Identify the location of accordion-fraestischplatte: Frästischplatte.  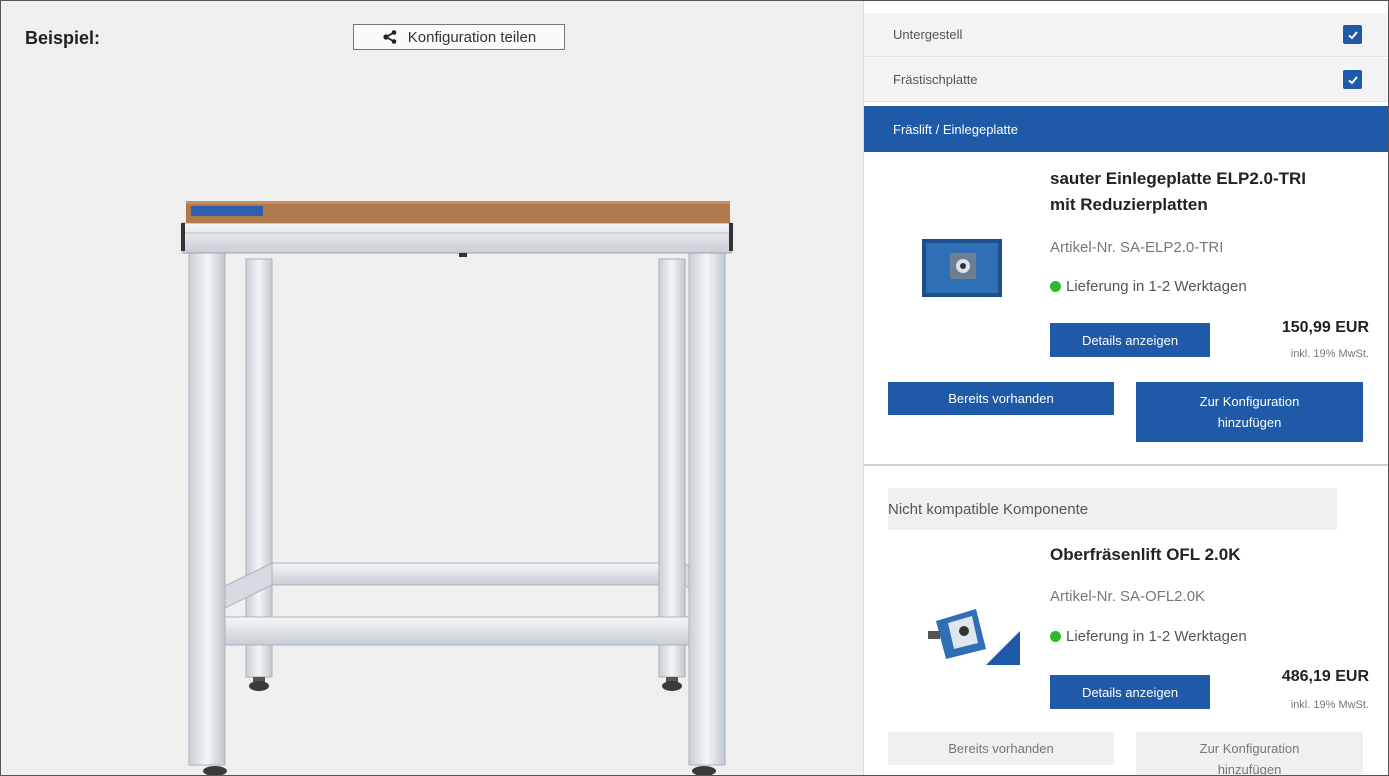
(1126, 80).